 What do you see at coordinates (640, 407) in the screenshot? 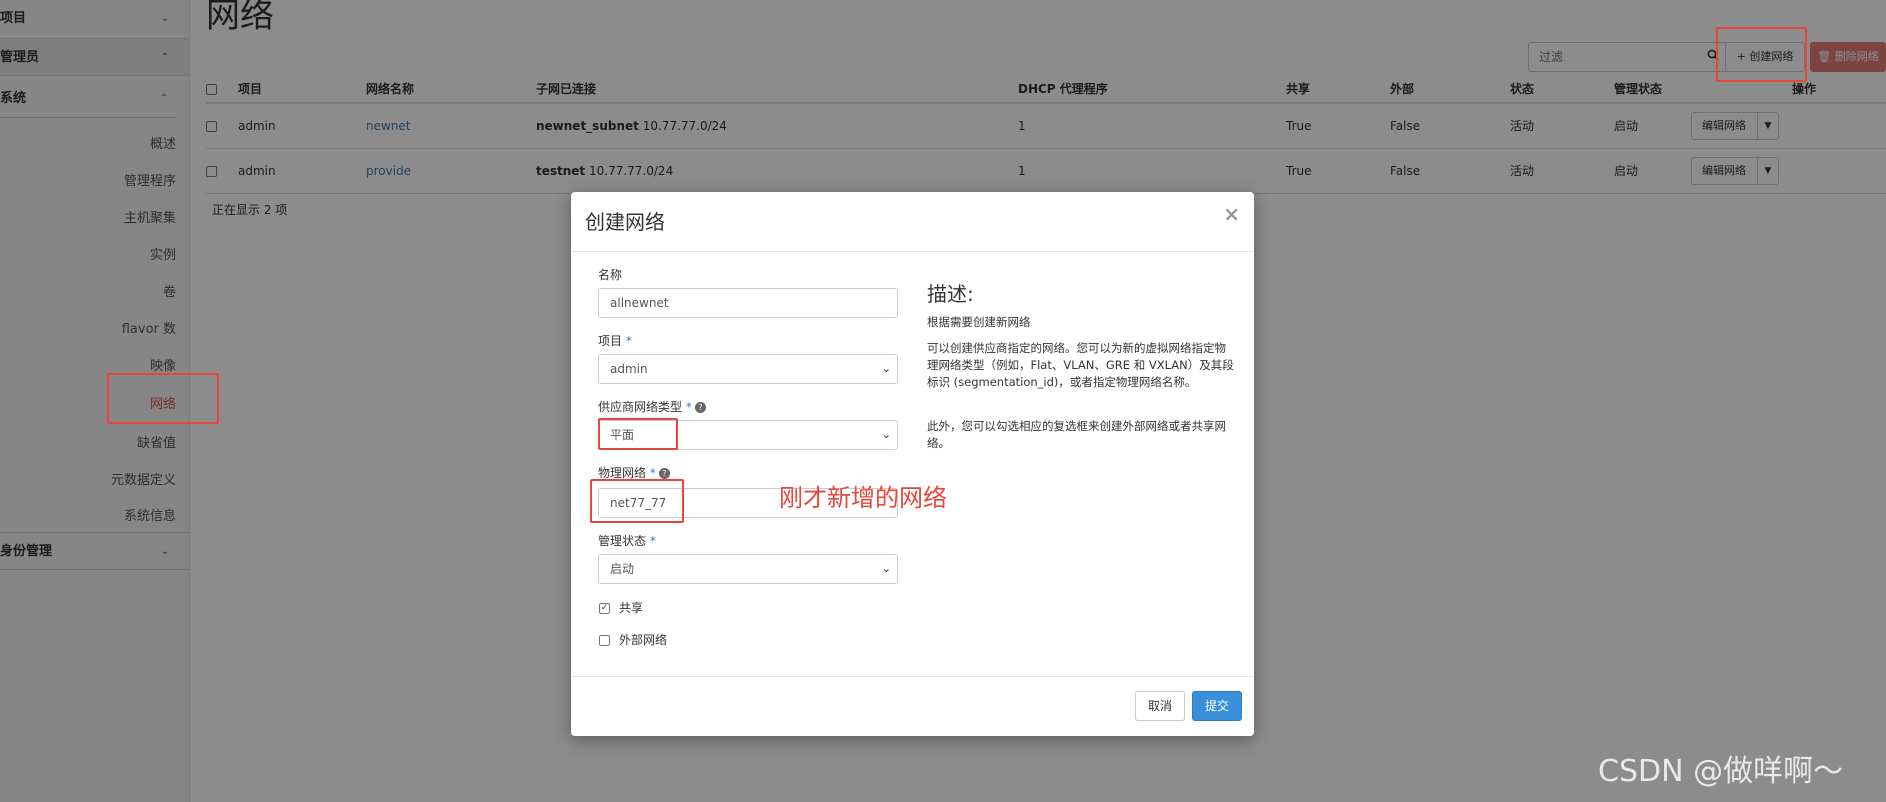
I see `provider-type-label-text: 供应商网络类型` at bounding box center [640, 407].